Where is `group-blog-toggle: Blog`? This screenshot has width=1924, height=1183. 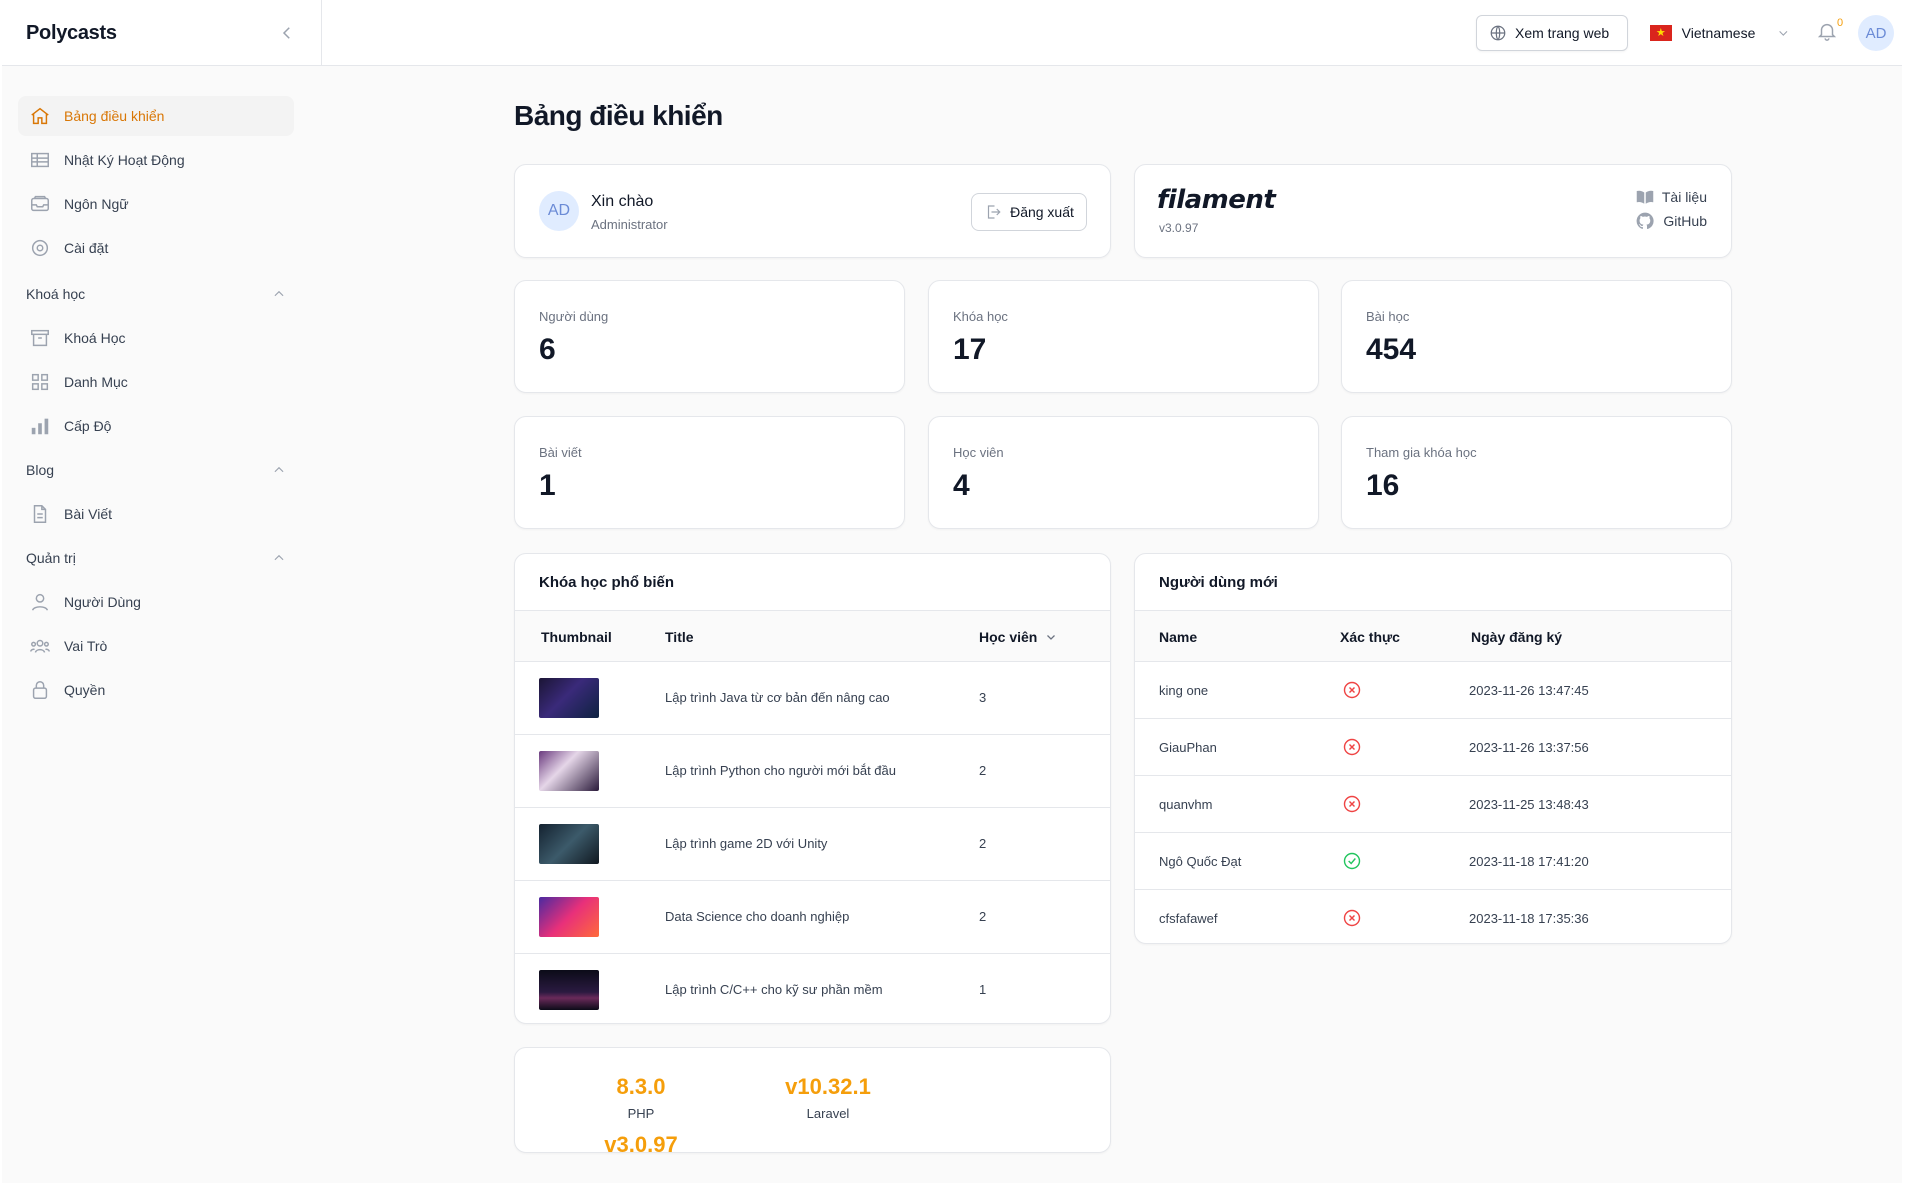
group-blog-toggle: Blog is located at coordinates (156, 470).